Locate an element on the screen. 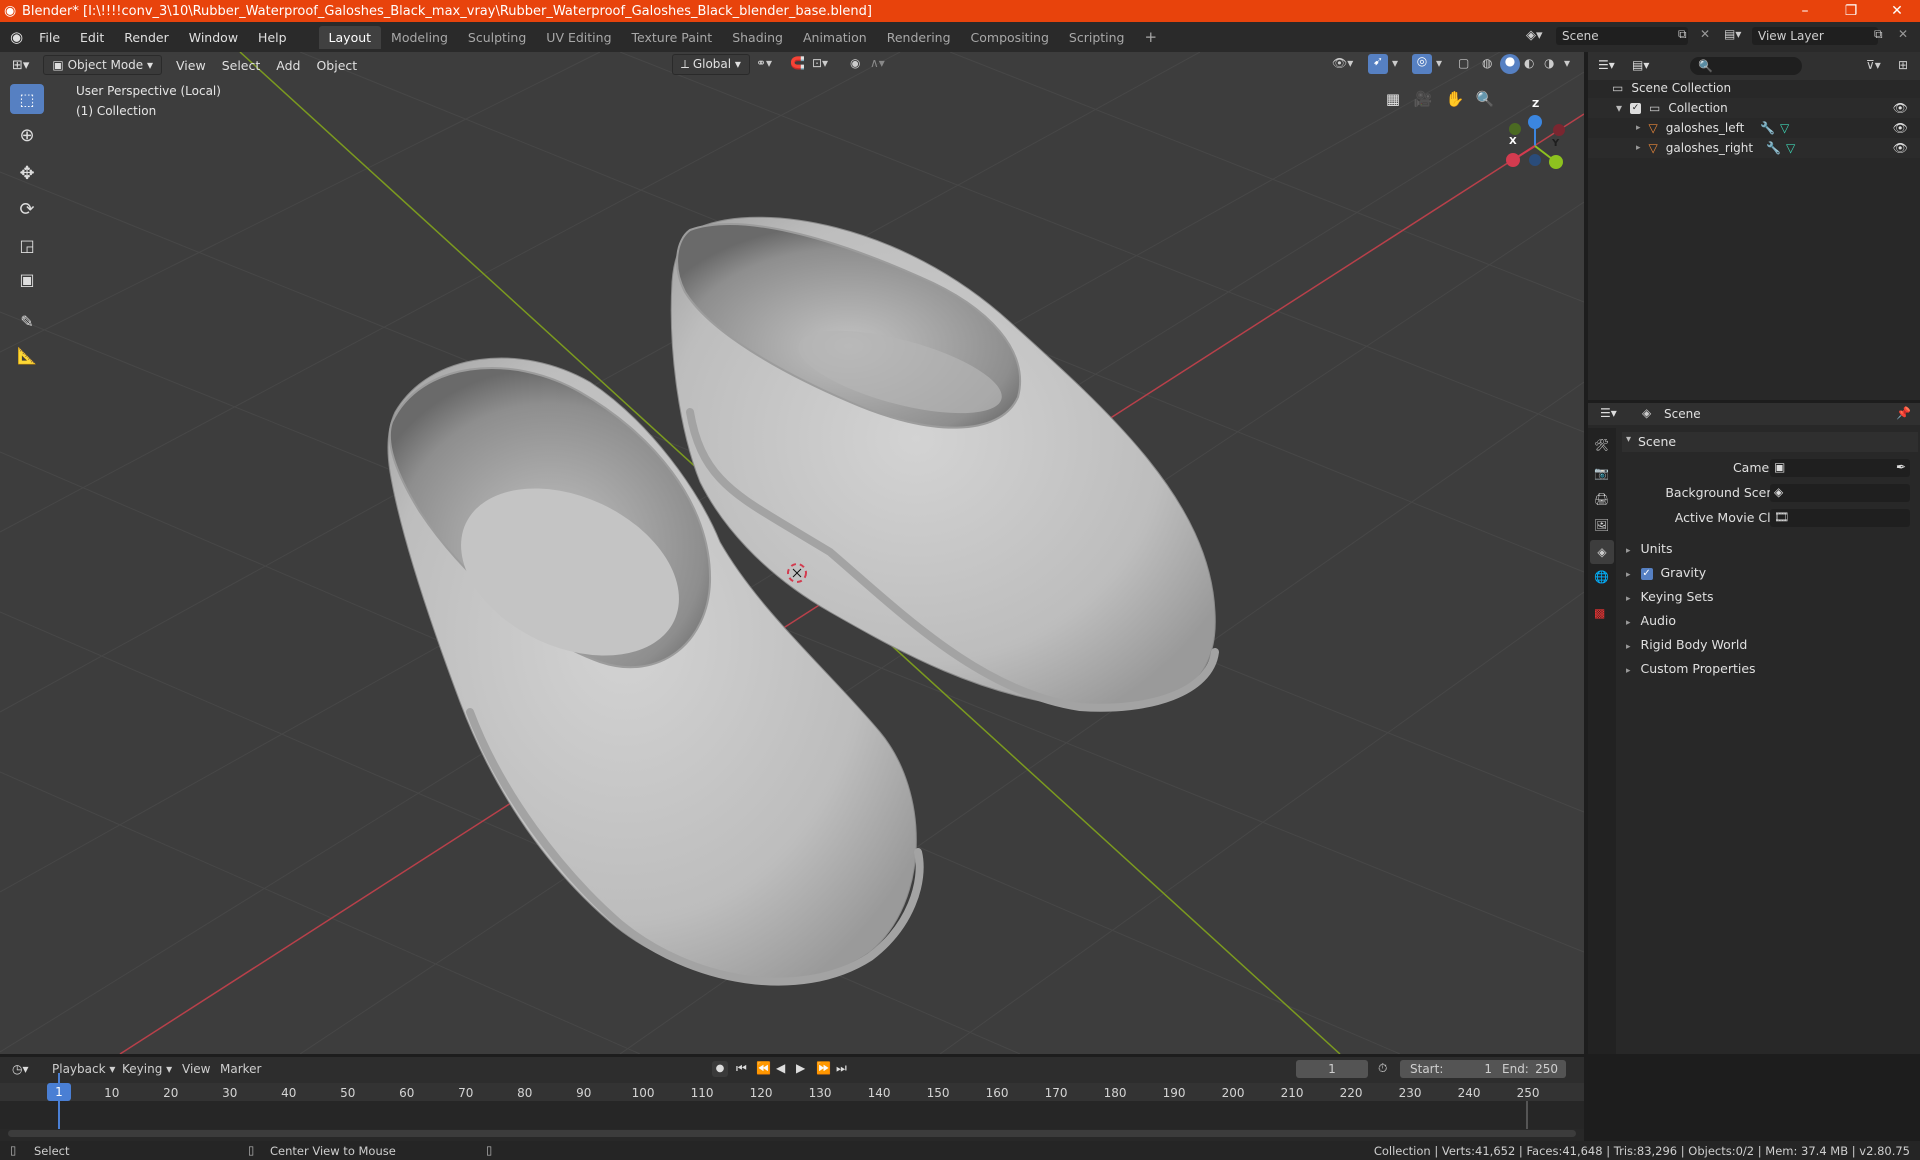 The image size is (1920, 1160). output-tab-icon: 🖨 is located at coordinates (1601, 499).